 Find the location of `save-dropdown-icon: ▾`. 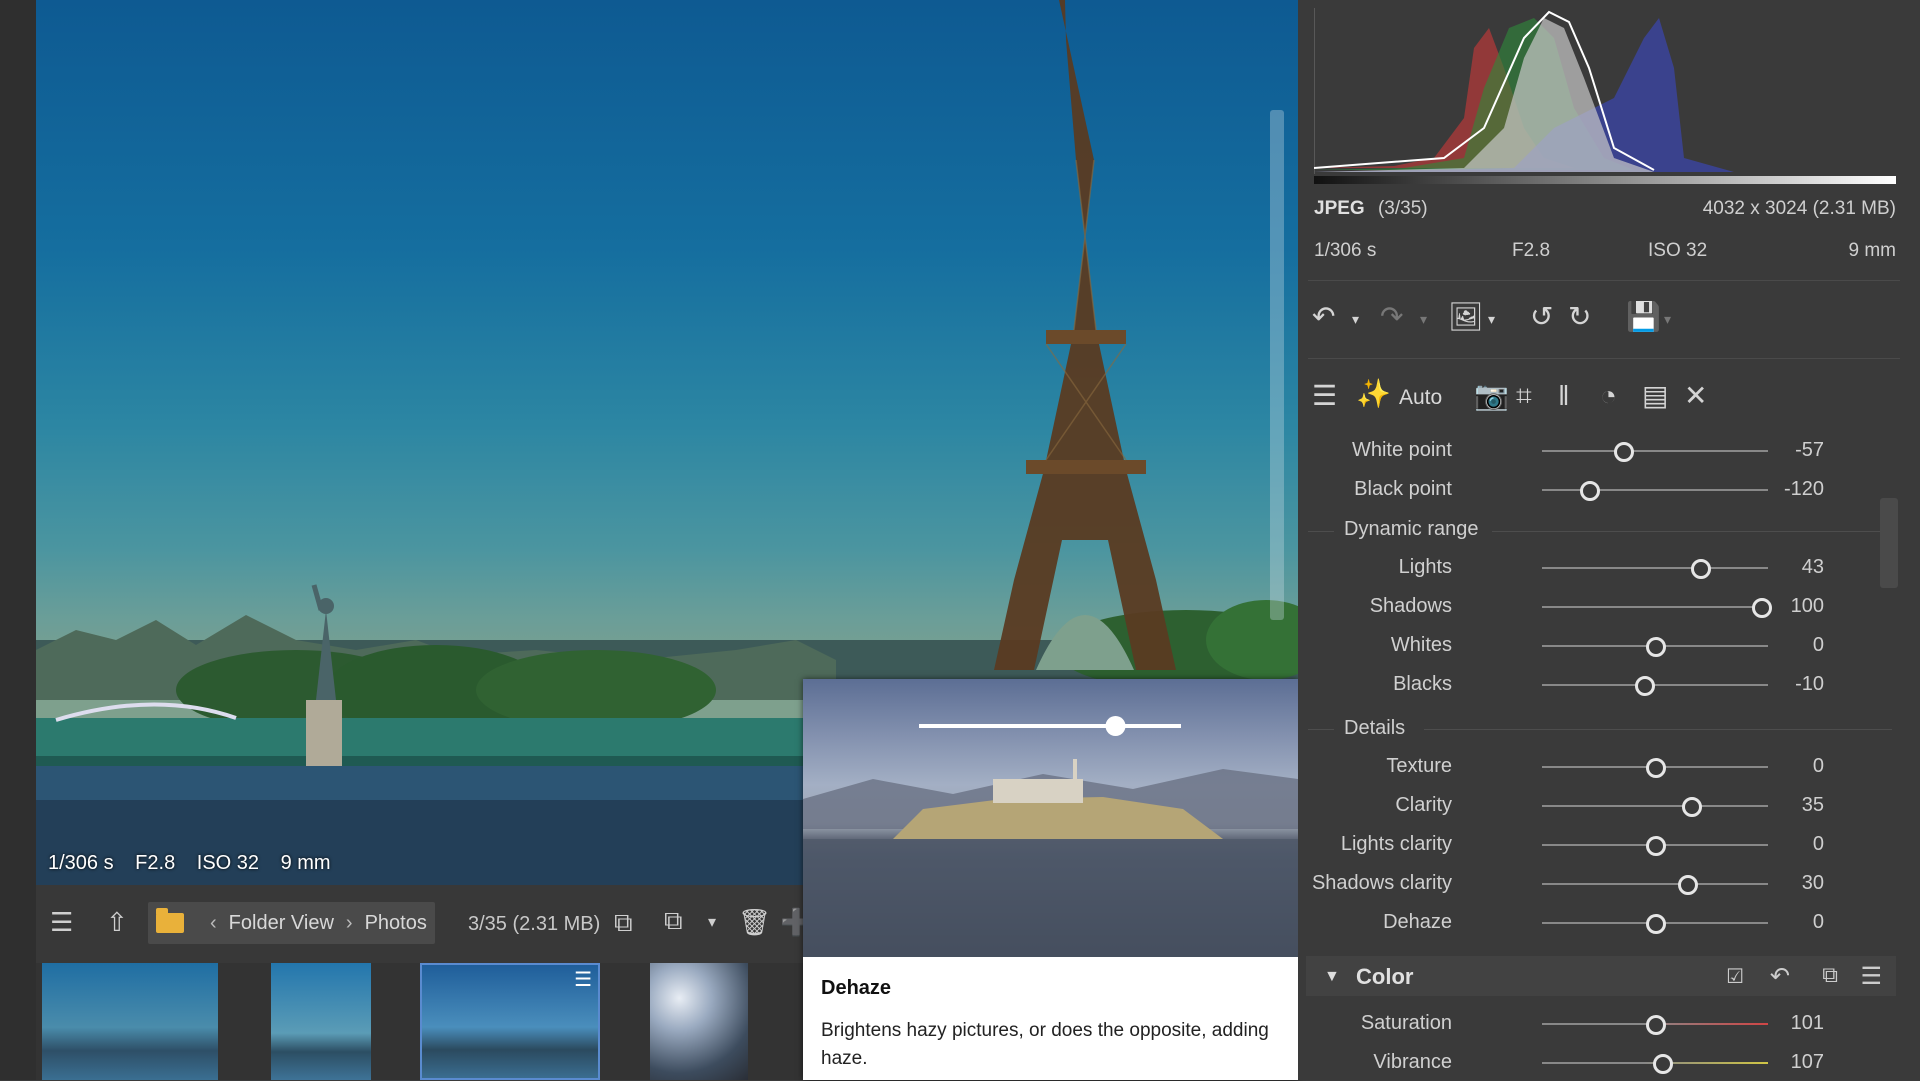

save-dropdown-icon: ▾ is located at coordinates (1667, 319).